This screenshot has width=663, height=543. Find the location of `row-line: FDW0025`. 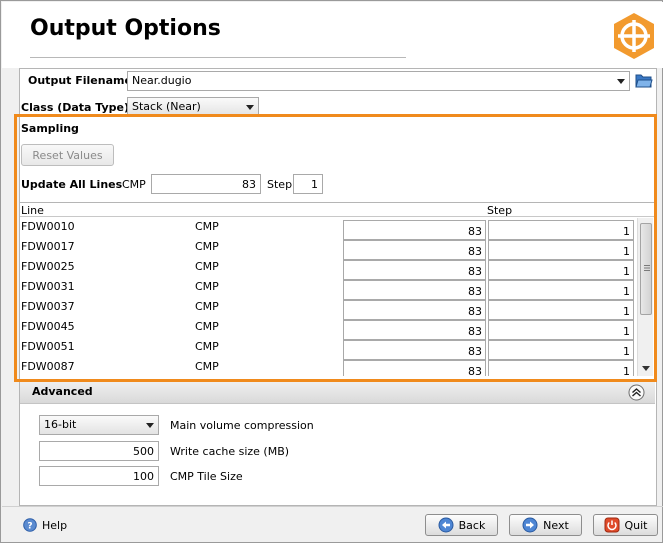

row-line: FDW0025 is located at coordinates (48, 266).